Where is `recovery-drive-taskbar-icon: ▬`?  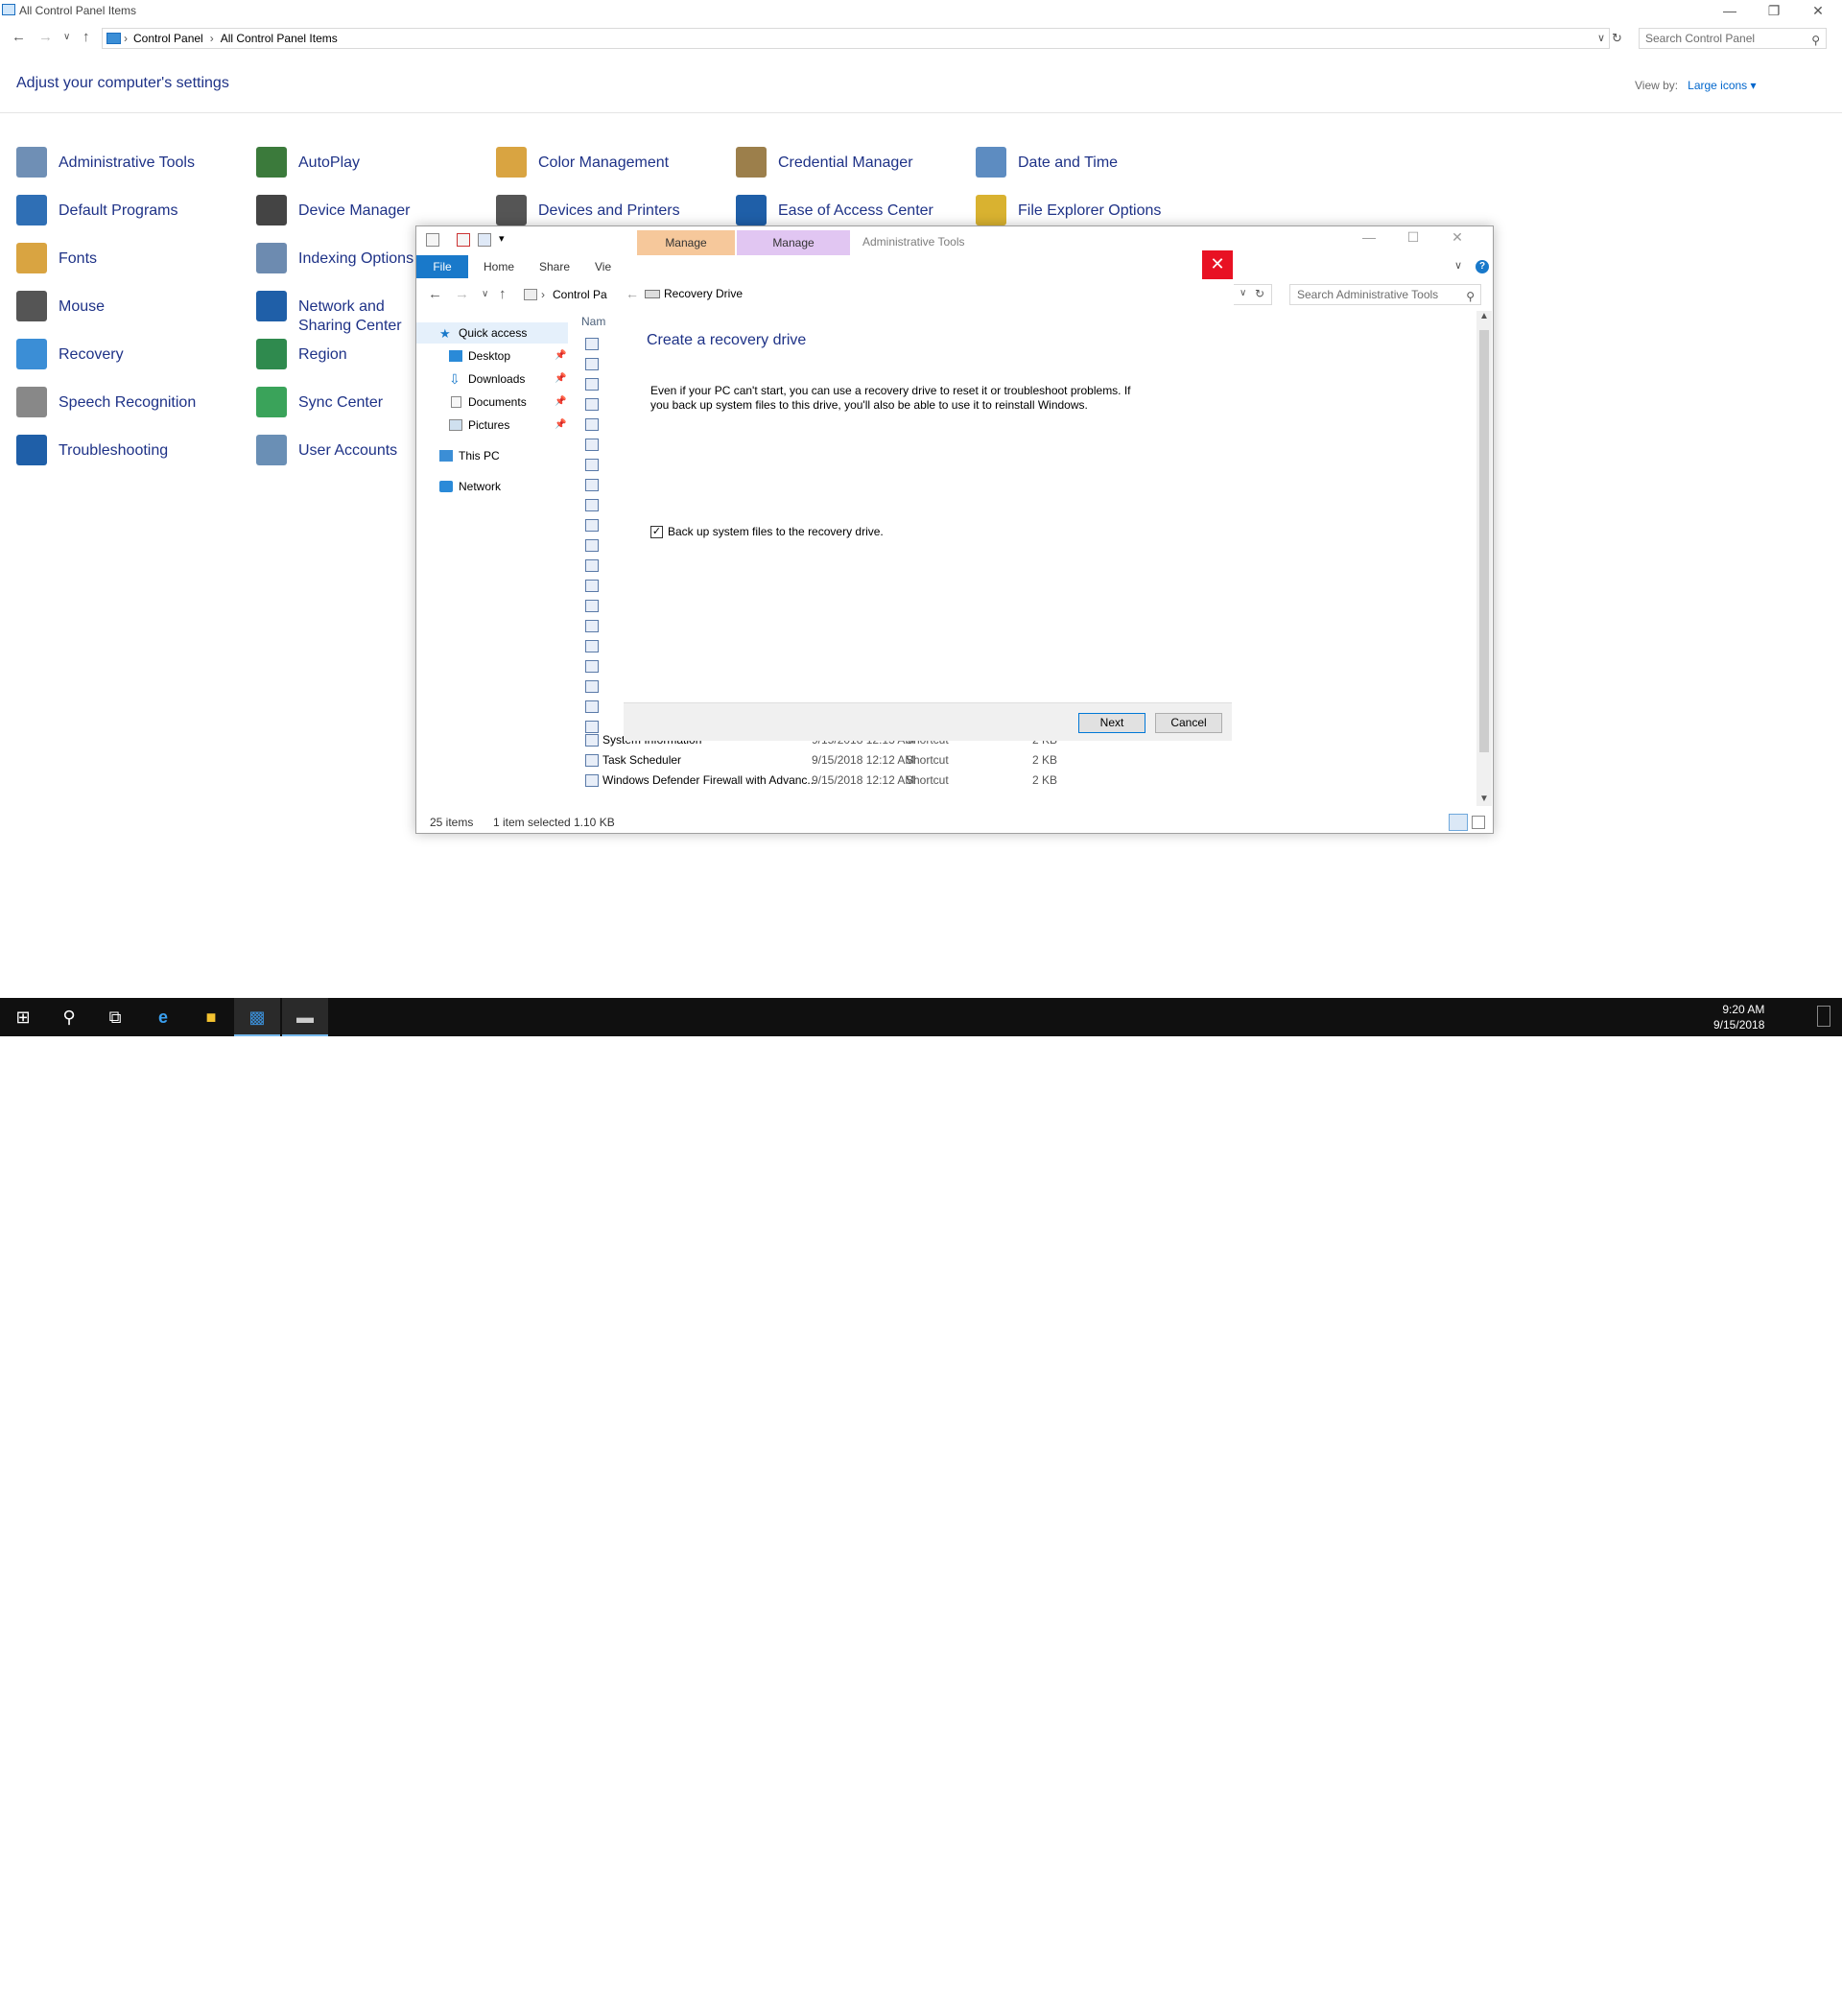 recovery-drive-taskbar-icon: ▬ is located at coordinates (305, 1017).